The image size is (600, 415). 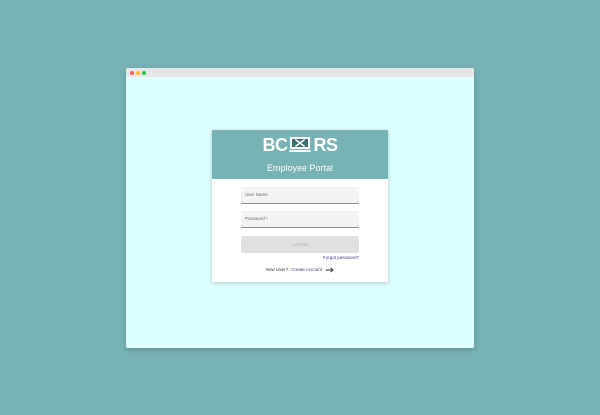 What do you see at coordinates (306, 269) in the screenshot?
I see `create-account-link: Create Account` at bounding box center [306, 269].